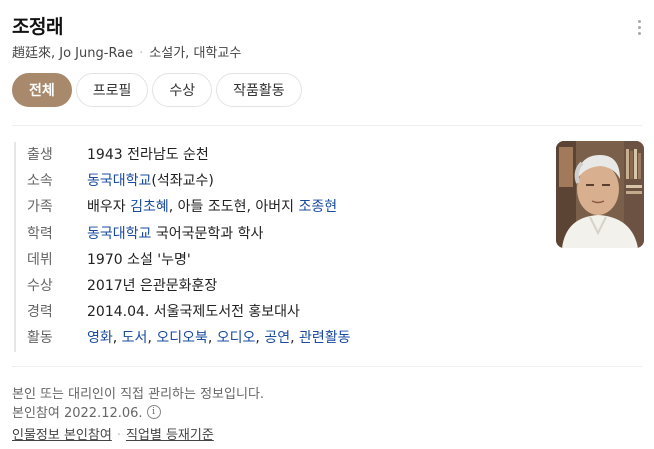 Image resolution: width=654 pixels, height=449 pixels. Describe the element at coordinates (40, 338) in the screenshot. I see `info-label: 활동` at that location.